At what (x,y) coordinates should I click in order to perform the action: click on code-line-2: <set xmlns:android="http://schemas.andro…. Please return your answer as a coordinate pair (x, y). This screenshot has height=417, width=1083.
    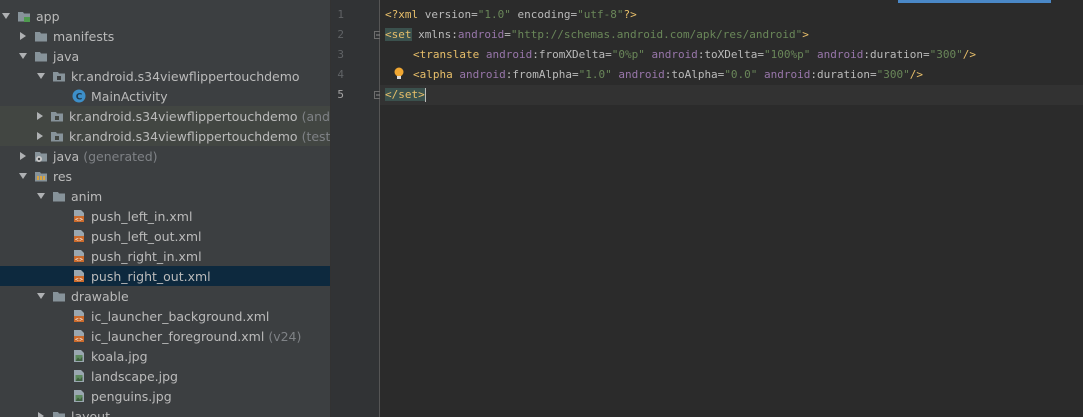
    Looking at the image, I should click on (597, 35).